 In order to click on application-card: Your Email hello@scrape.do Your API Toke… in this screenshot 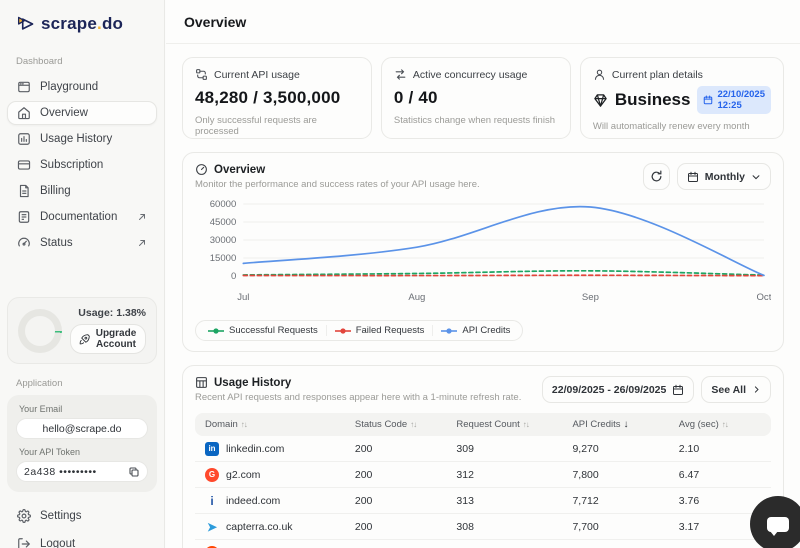, I will do `click(82, 443)`.